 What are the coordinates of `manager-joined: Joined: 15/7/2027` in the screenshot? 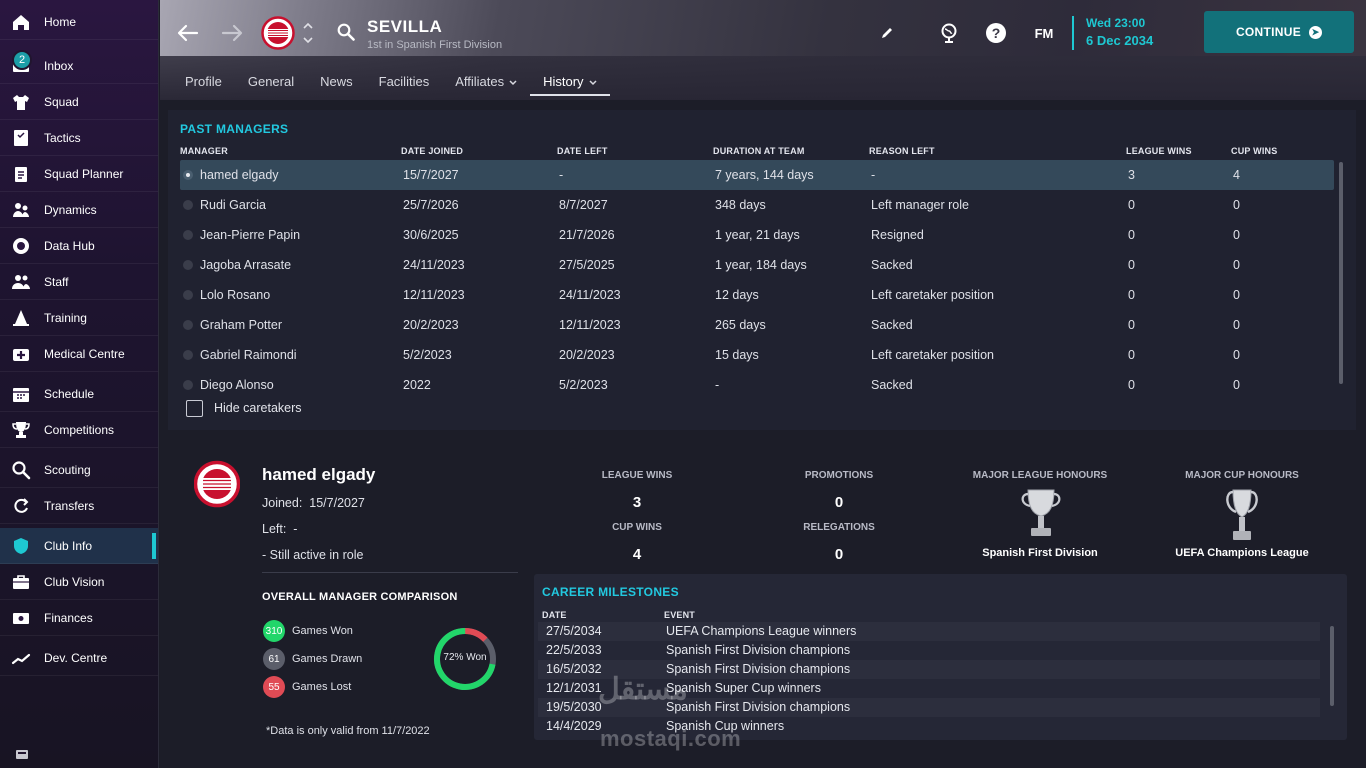 It's located at (313, 503).